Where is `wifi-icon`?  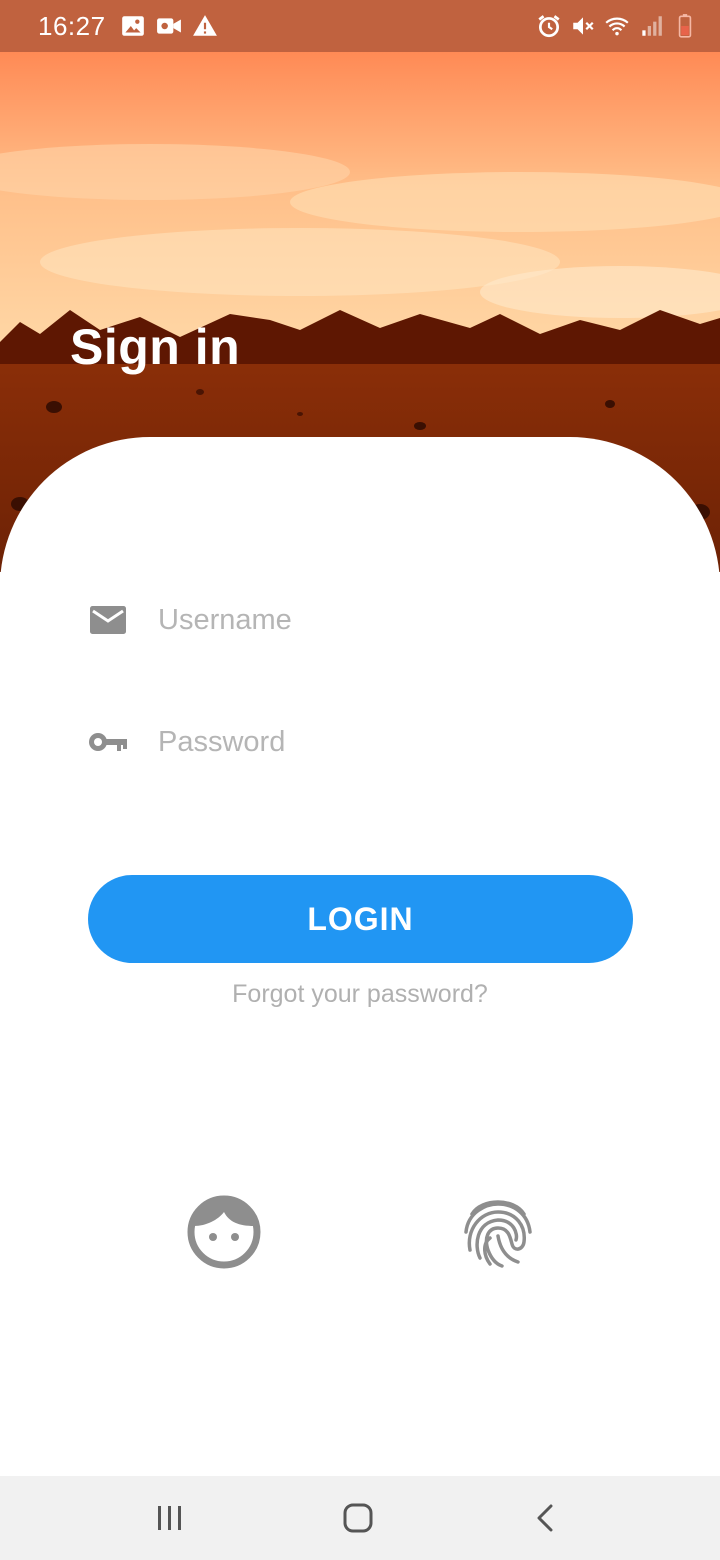 wifi-icon is located at coordinates (617, 26).